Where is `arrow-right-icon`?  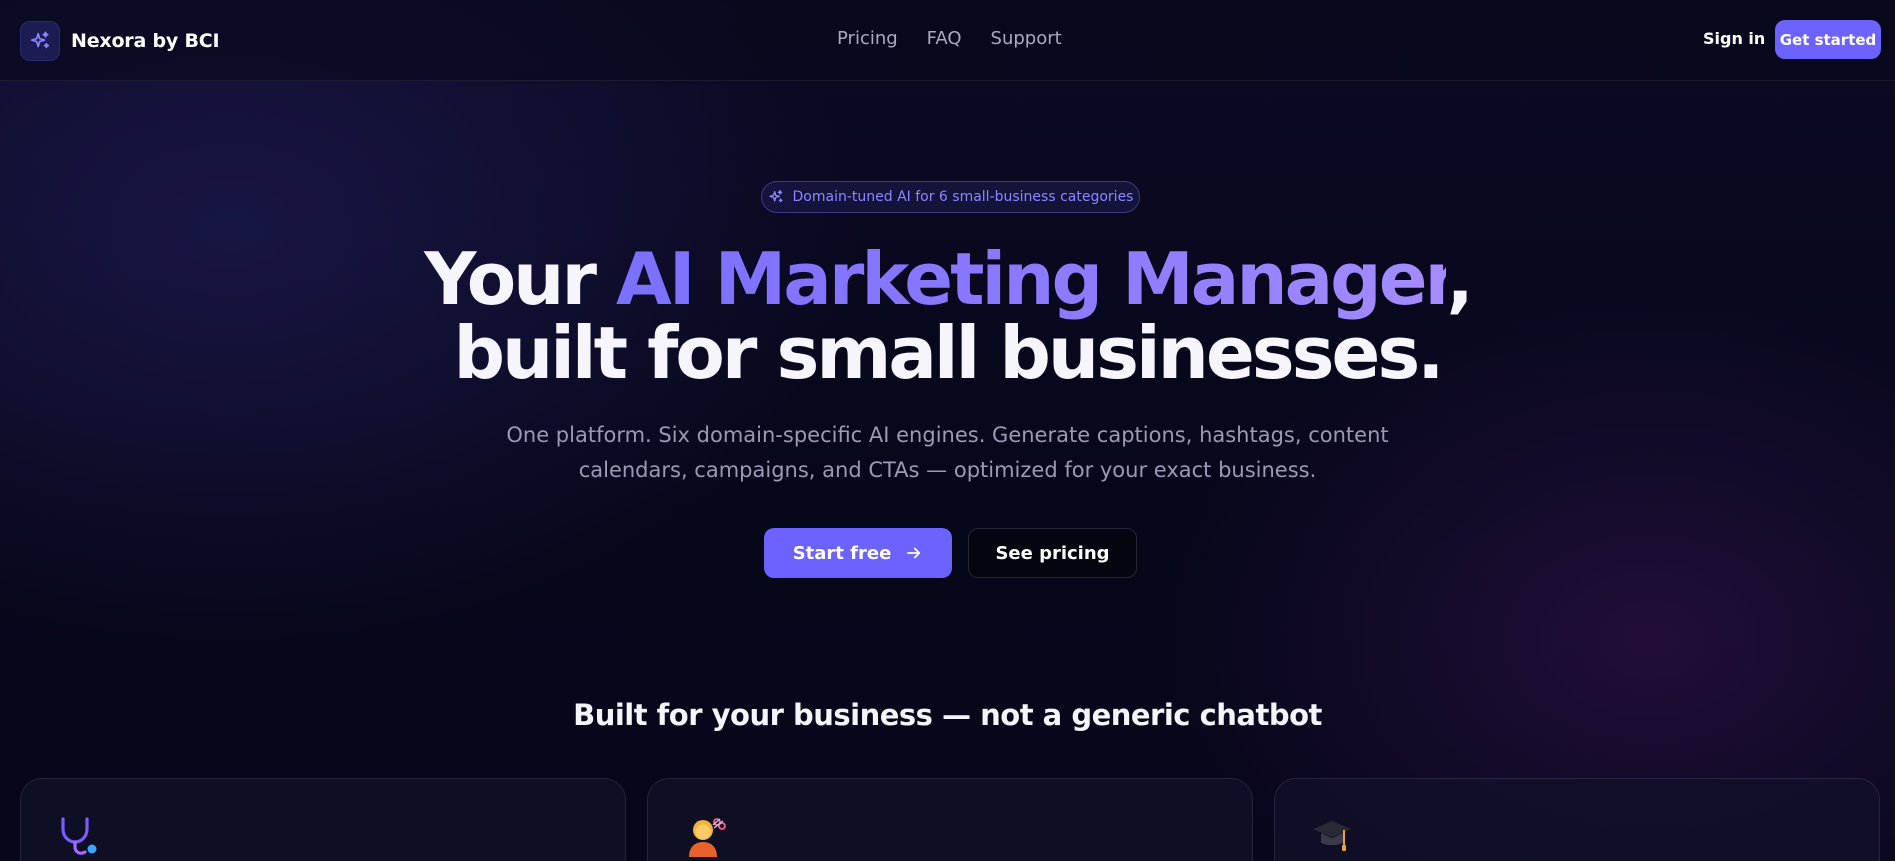
arrow-right-icon is located at coordinates (914, 553).